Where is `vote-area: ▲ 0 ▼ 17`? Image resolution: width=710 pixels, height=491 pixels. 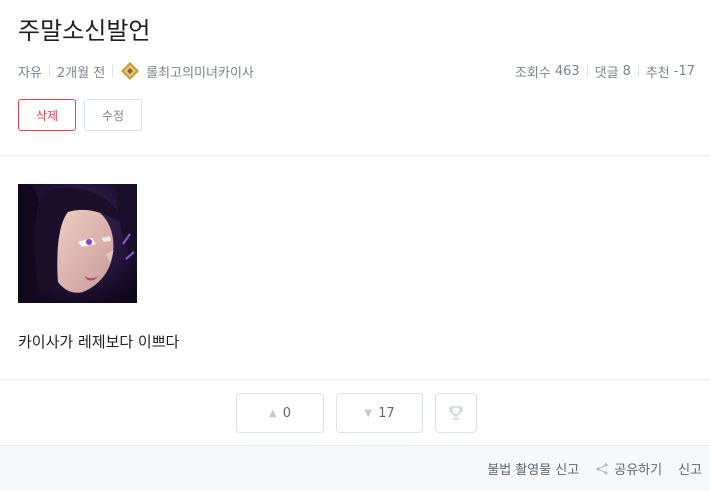 vote-area: ▲ 0 ▼ 17 is located at coordinates (355, 412).